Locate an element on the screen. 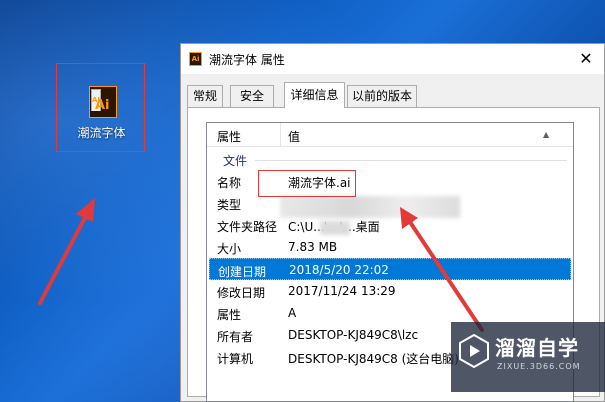  arrow-to-desktop-icon is located at coordinates (66, 251).